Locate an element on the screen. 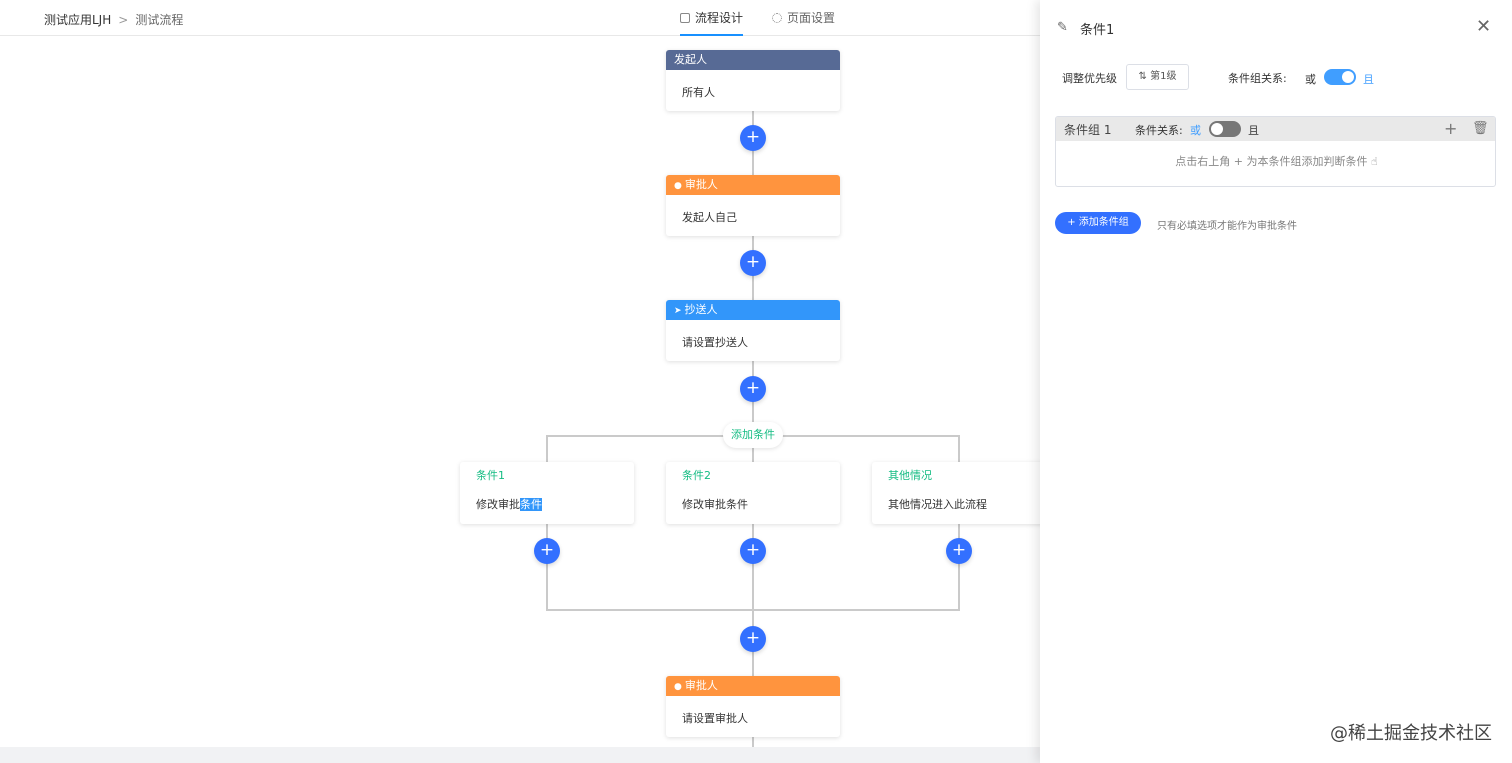 The image size is (1512, 763). condition-relation-or-label: 或 is located at coordinates (1195, 130).